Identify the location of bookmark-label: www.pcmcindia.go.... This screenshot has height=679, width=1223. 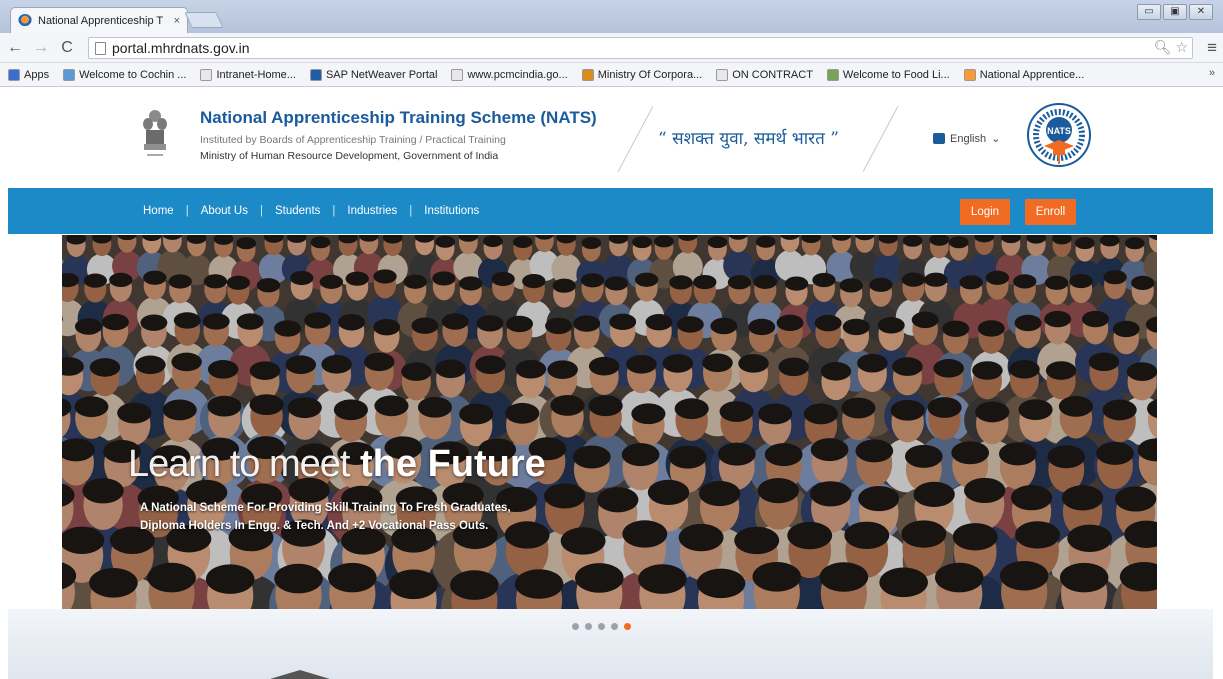
(517, 74).